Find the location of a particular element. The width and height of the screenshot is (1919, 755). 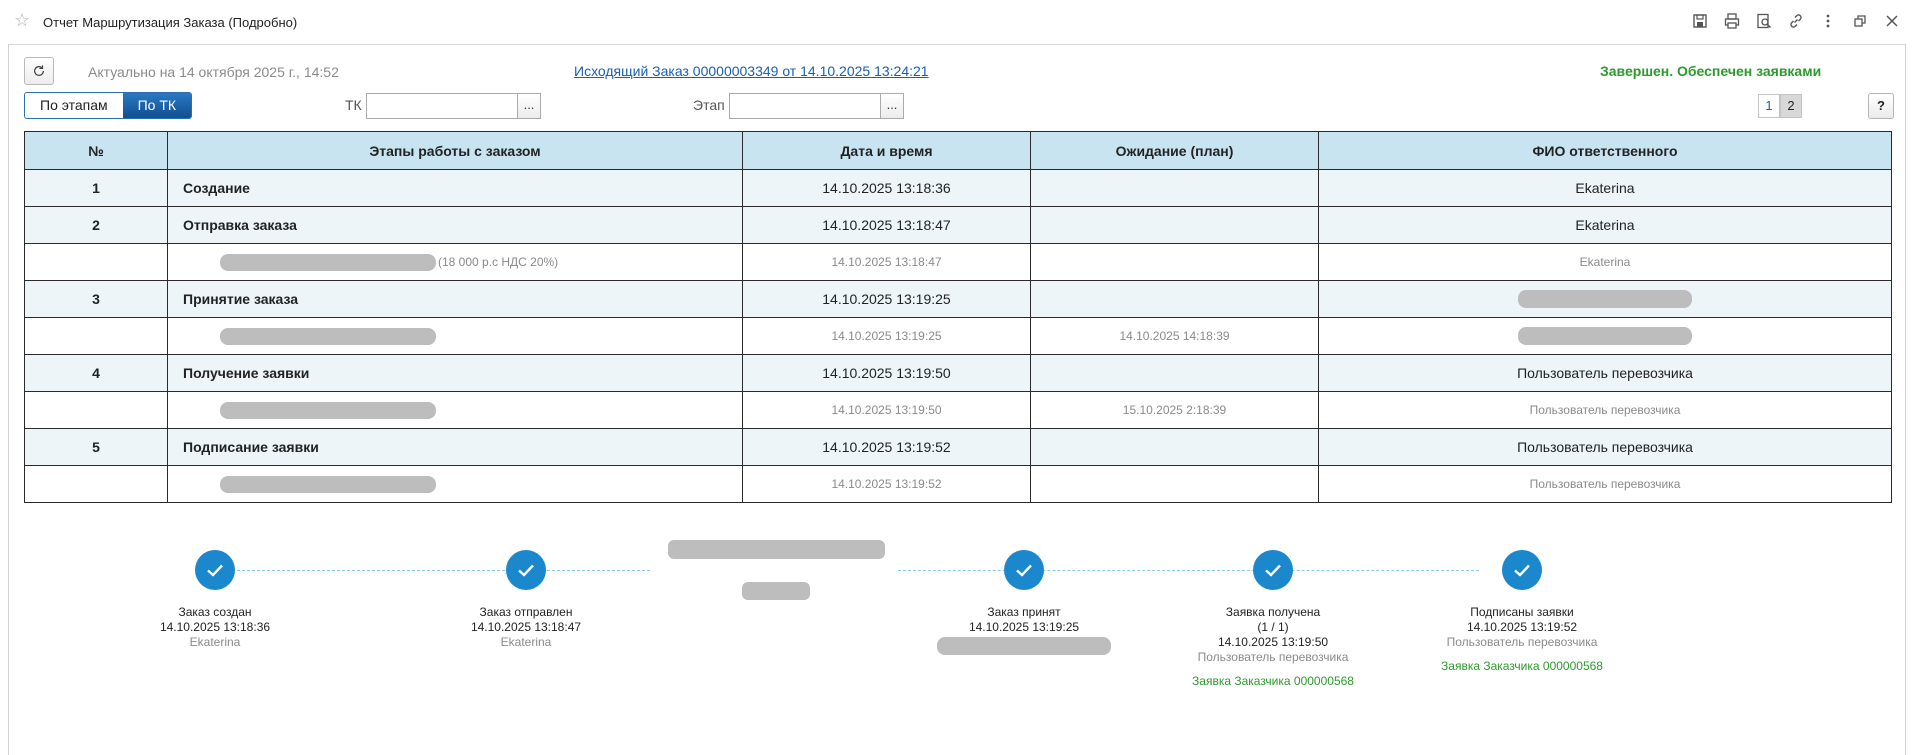

cell-stage: Подписание заявки is located at coordinates (455, 447).